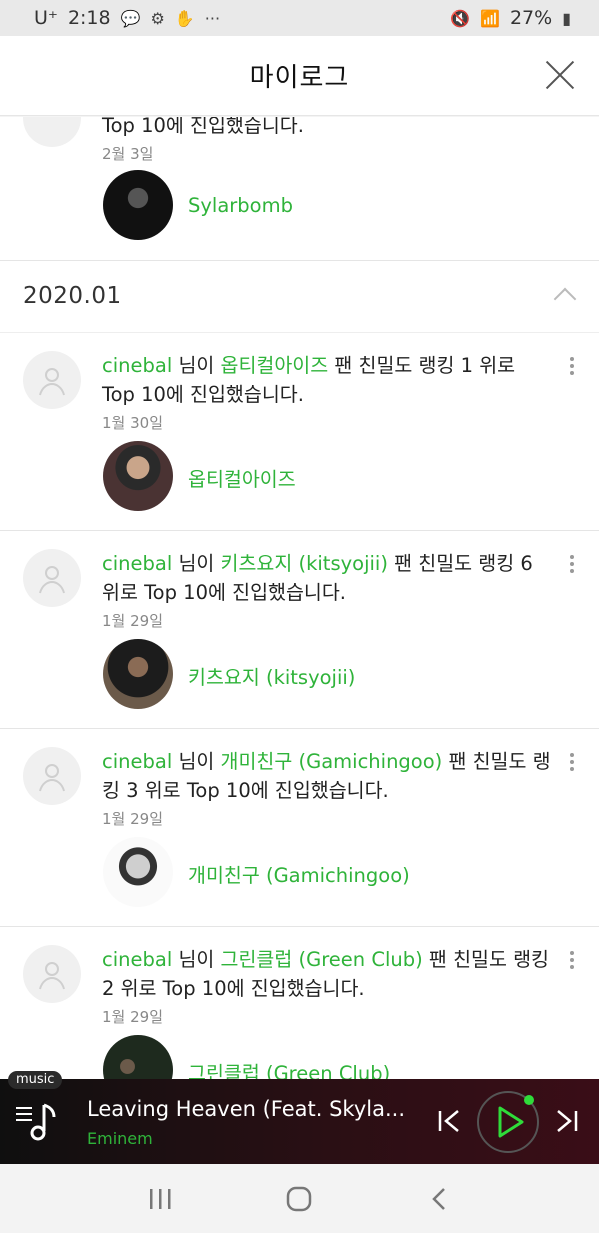 The height and width of the screenshot is (1233, 599). I want to click on wifi-icon: 📶, so click(490, 18).